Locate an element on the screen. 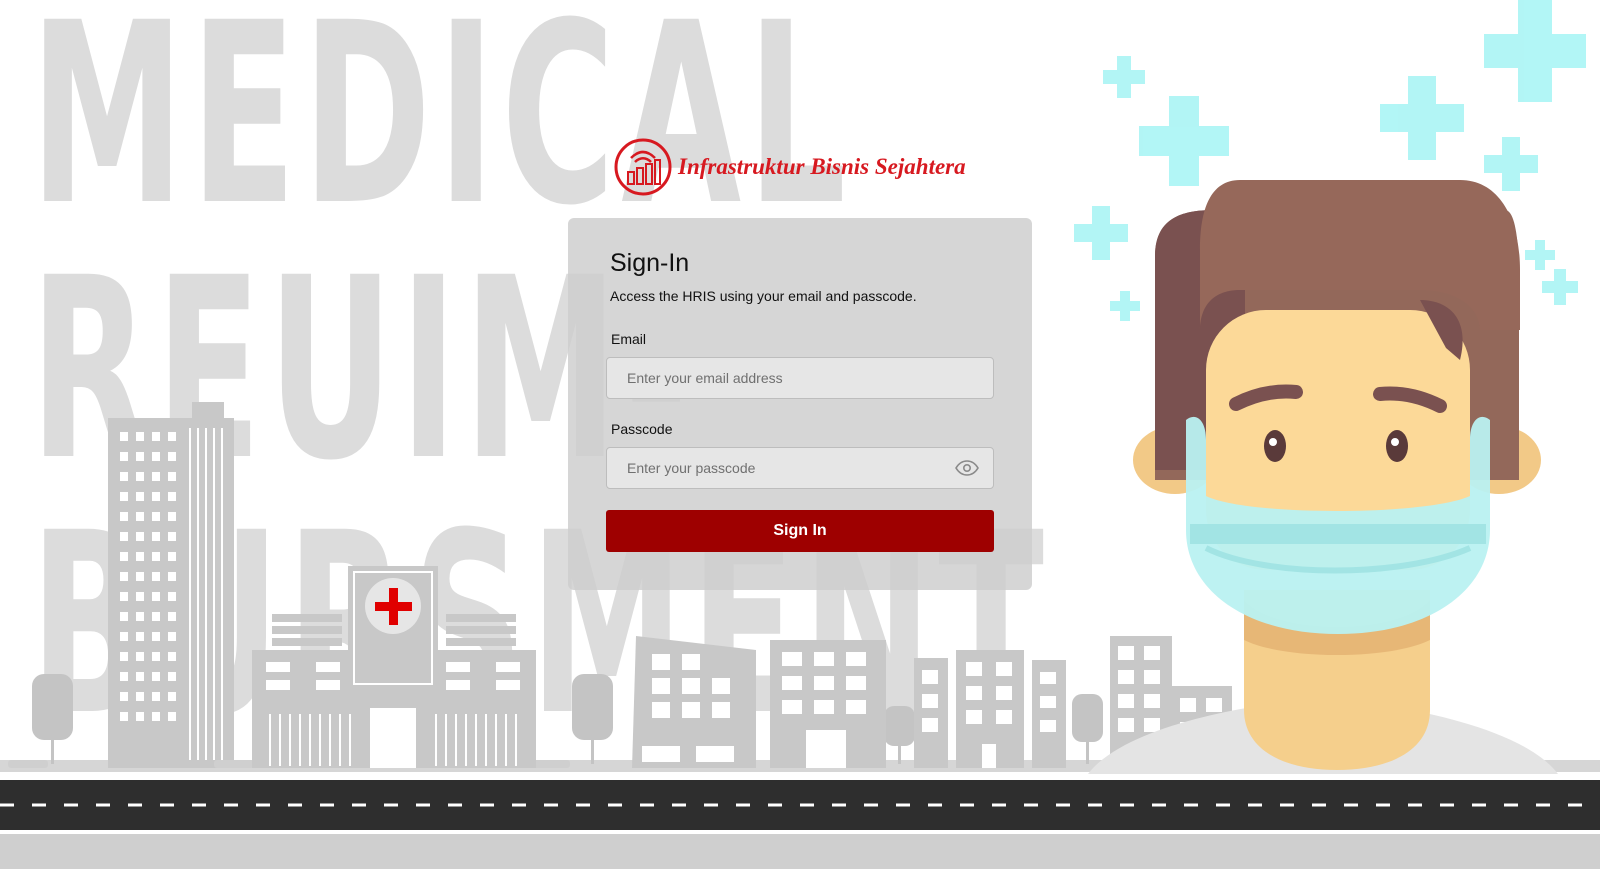  passcode-field-wrapper is located at coordinates (800, 468).